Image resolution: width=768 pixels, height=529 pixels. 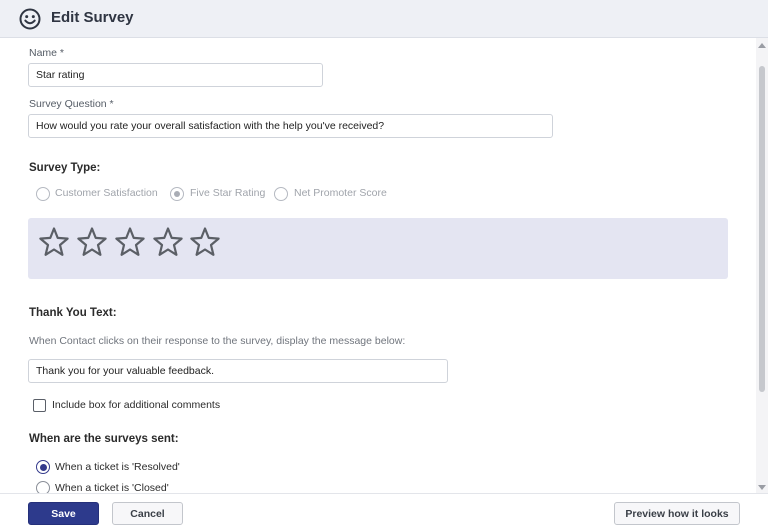 I want to click on page-title: Edit Survey, so click(x=92, y=17).